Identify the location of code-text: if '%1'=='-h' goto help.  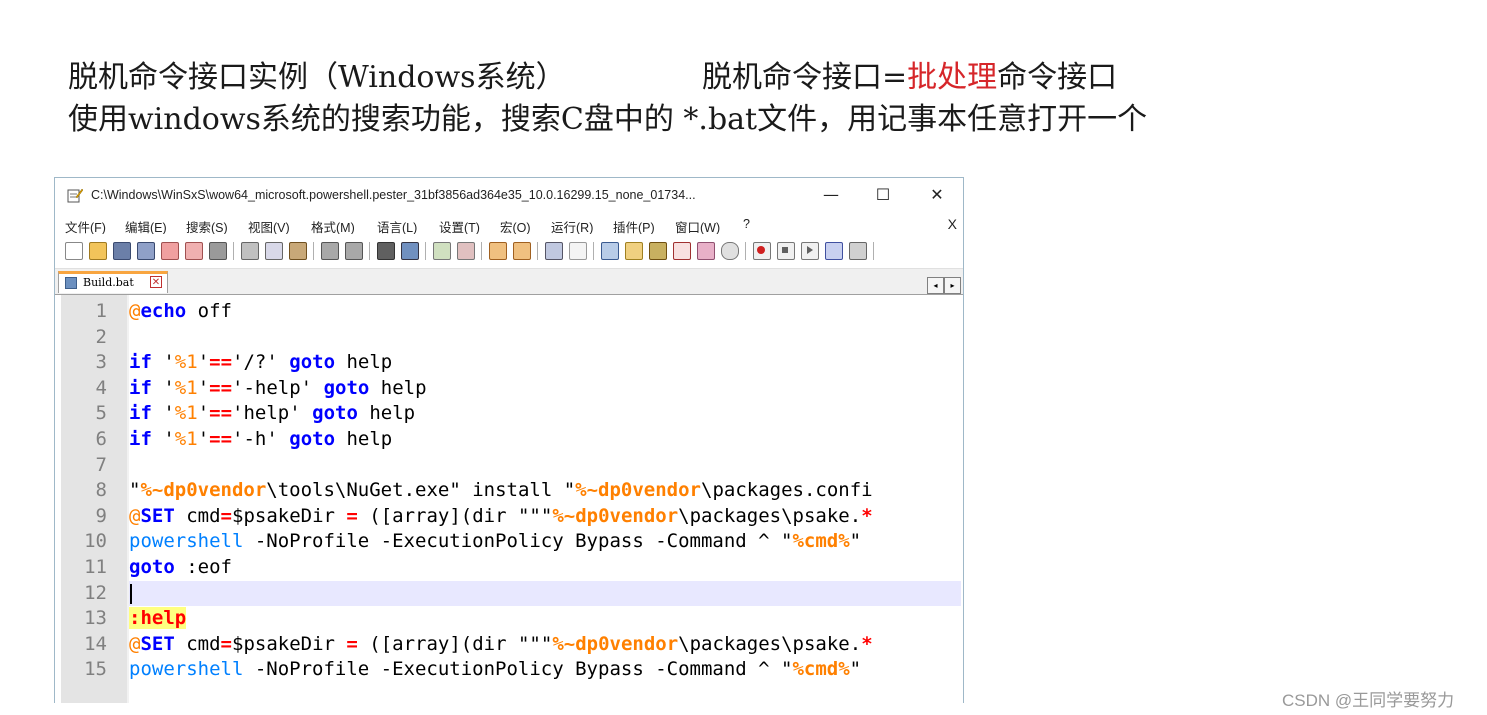
(261, 439).